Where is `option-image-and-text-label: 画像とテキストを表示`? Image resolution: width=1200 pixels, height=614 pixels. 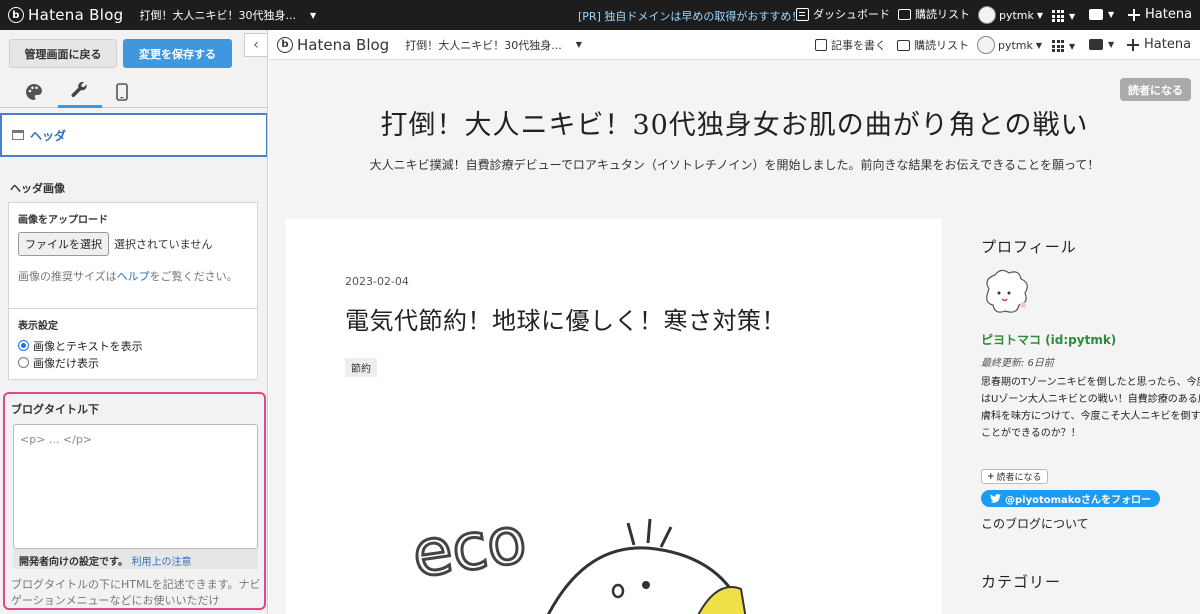 option-image-and-text-label: 画像とテキストを表示 is located at coordinates (88, 346).